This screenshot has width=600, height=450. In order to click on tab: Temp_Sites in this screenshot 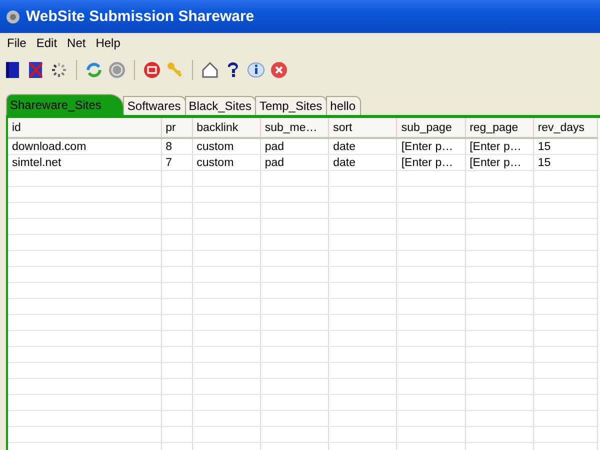, I will do `click(291, 105)`.